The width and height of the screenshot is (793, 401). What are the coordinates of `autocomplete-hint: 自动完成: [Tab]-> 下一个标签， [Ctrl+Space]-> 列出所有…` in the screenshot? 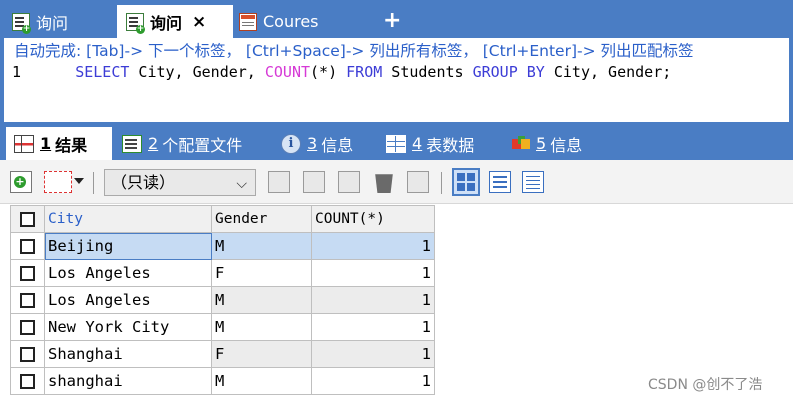 It's located at (354, 51).